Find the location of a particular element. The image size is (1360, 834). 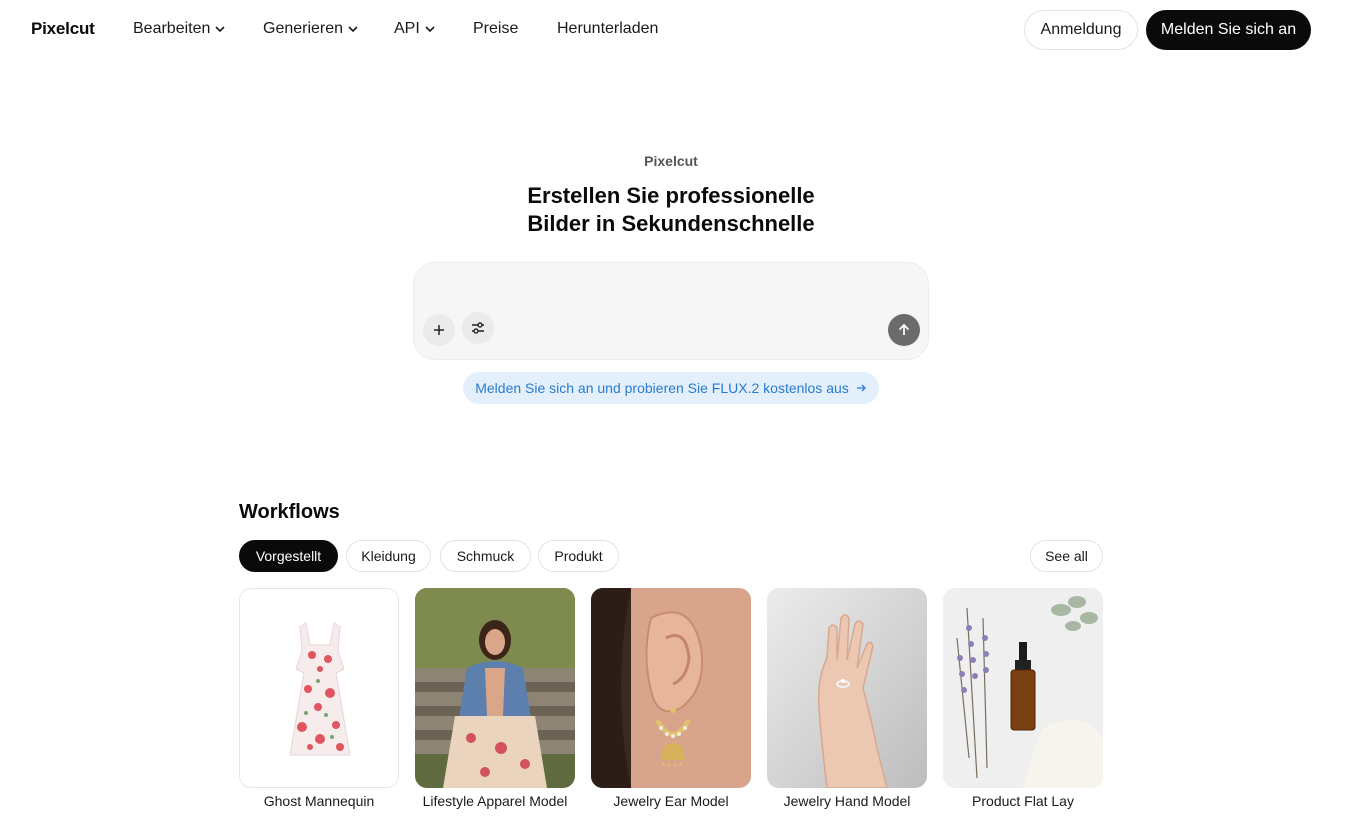

logo: Pixelcut is located at coordinates (63, 29).